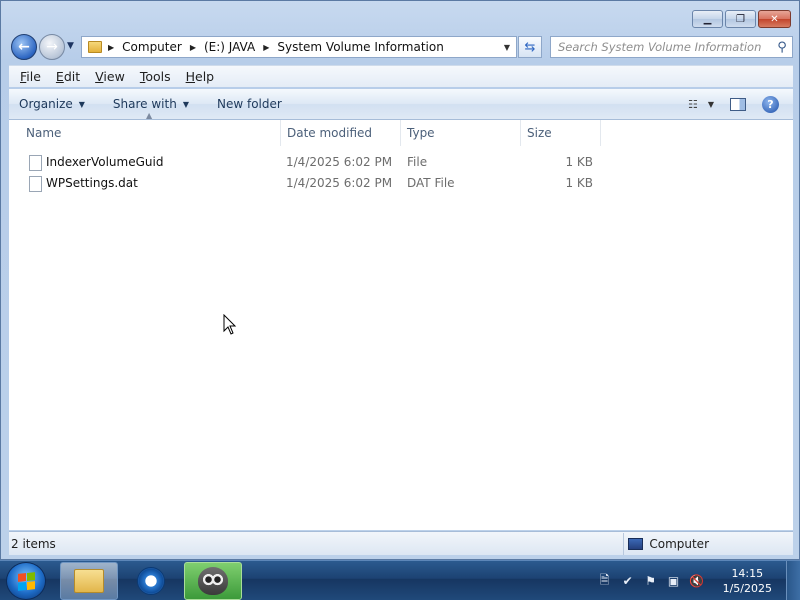 Image resolution: width=800 pixels, height=600 pixels. I want to click on menu-bar: File Edit View Tools Help, so click(401, 76).